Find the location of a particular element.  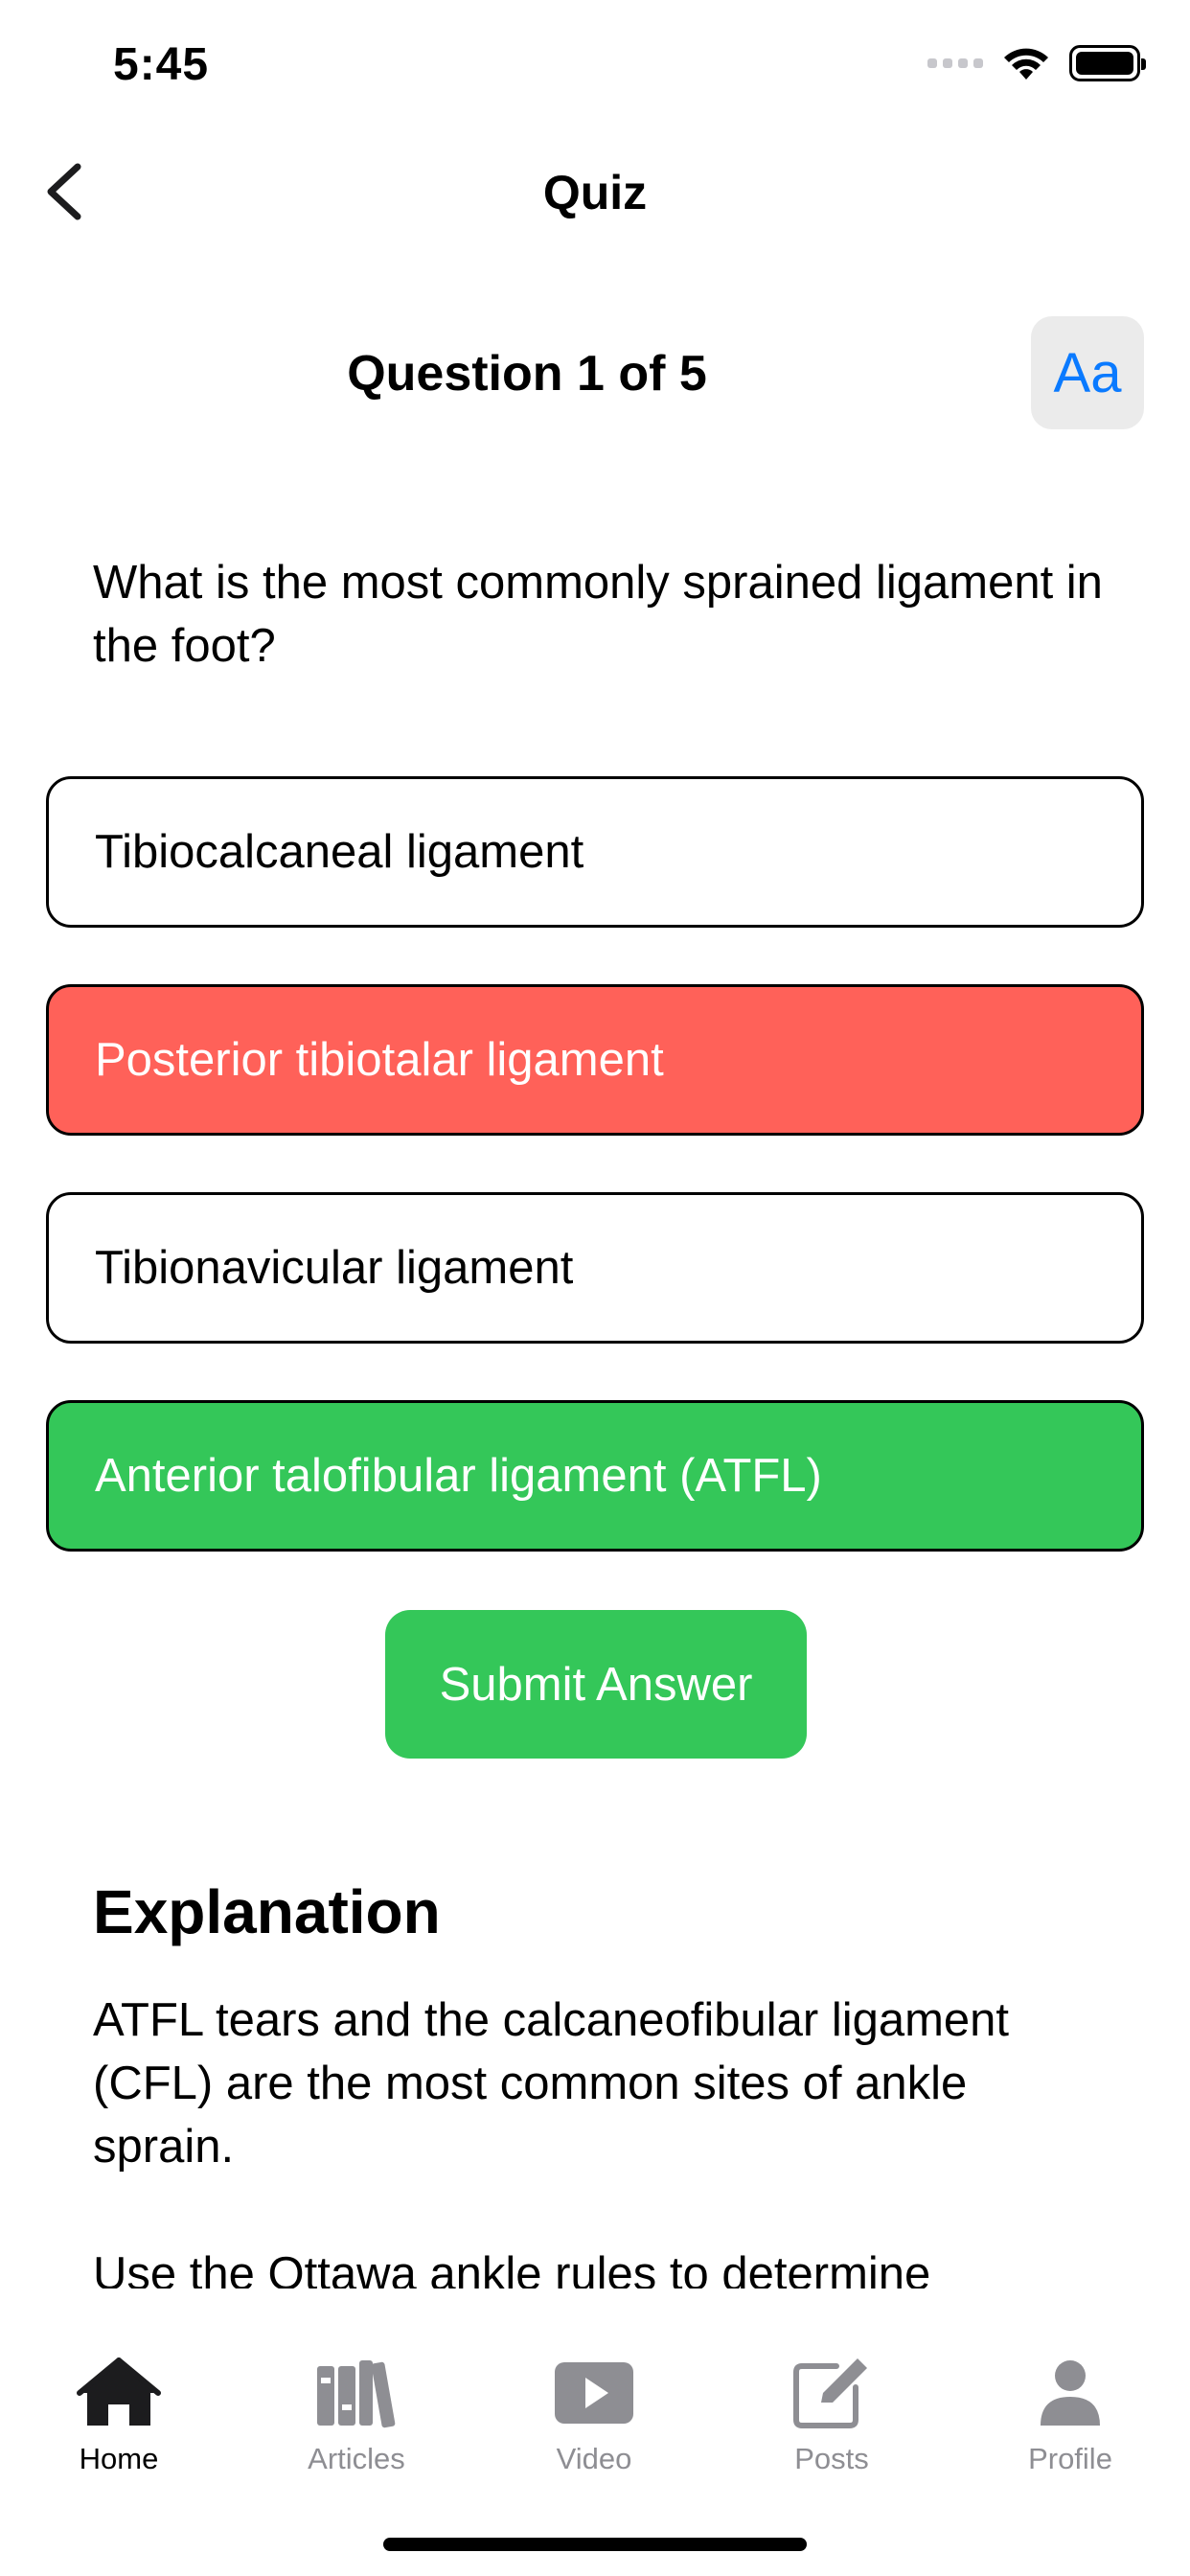

compose-icon is located at coordinates (832, 2393).